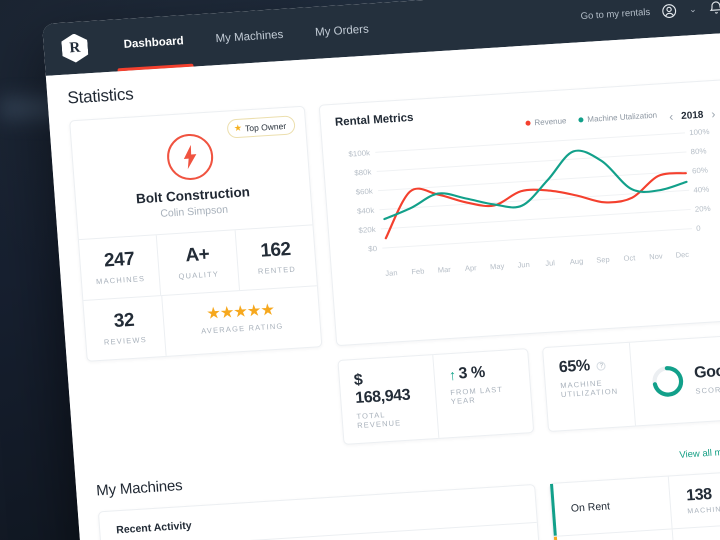  I want to click on legend-label-utilization: Machine Utalization, so click(622, 117).